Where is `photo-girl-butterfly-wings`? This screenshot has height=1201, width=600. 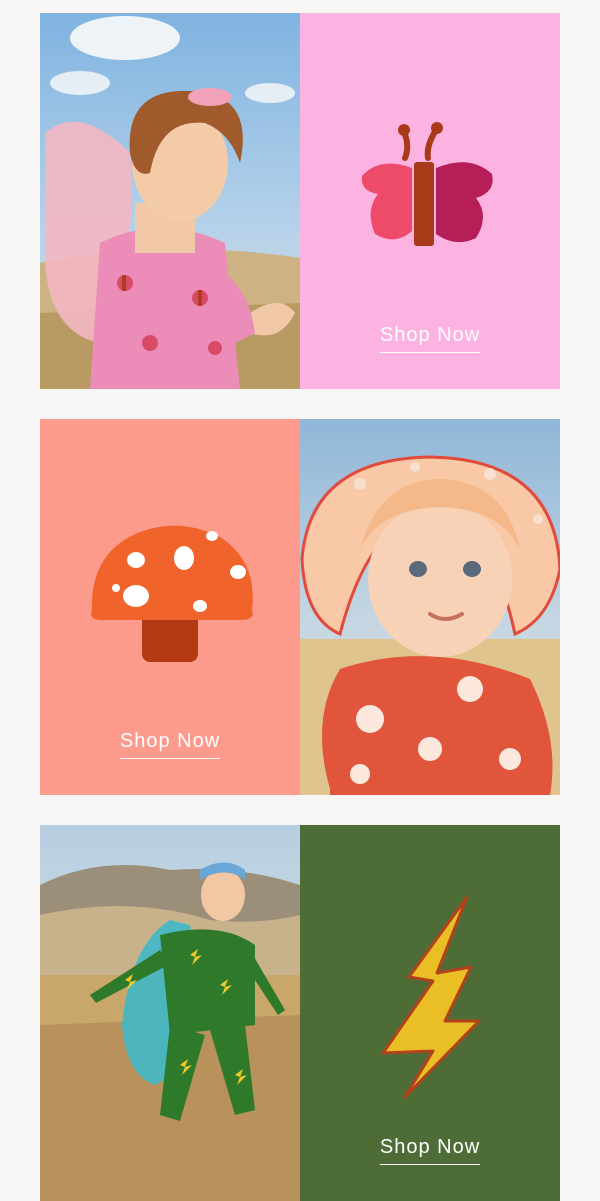 photo-girl-butterfly-wings is located at coordinates (170, 201).